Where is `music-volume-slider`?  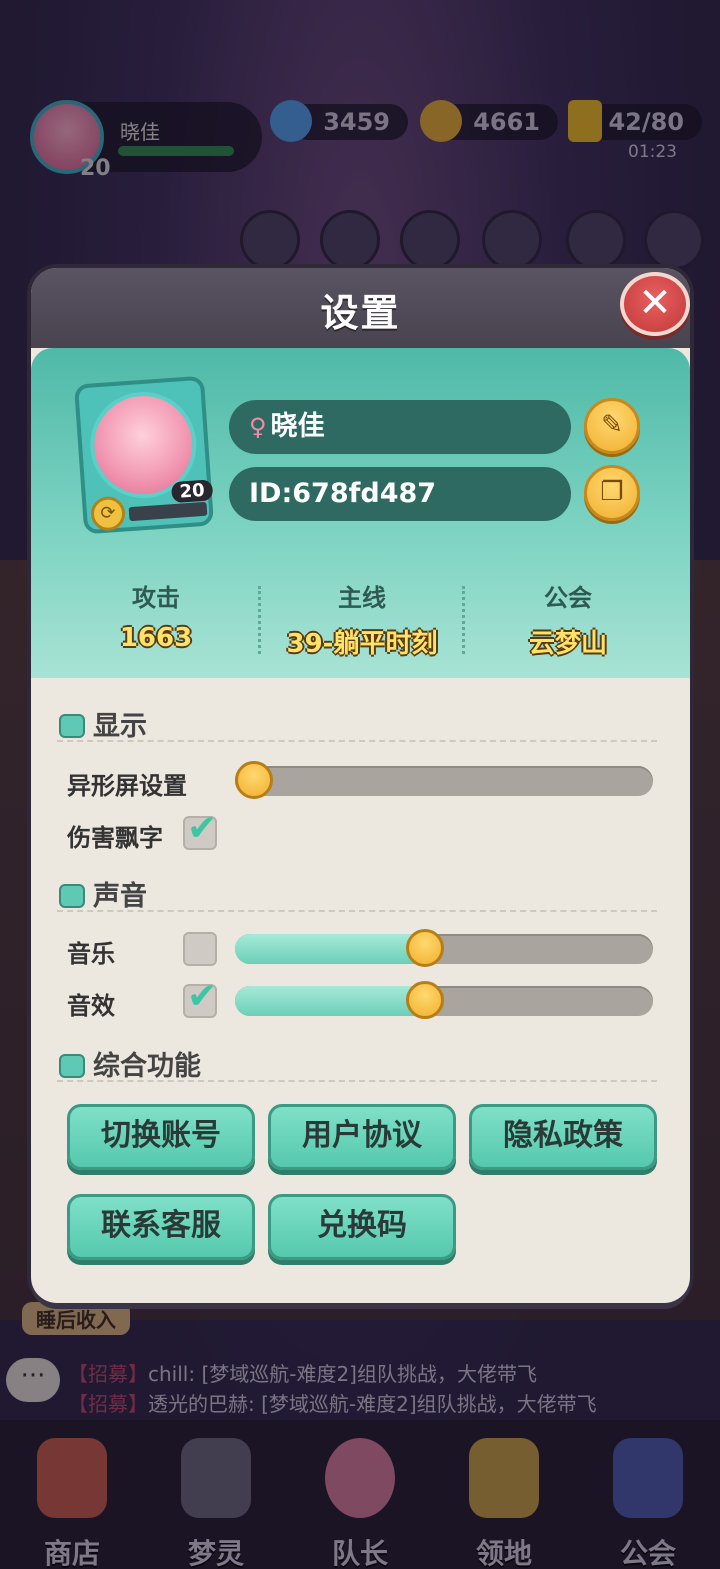
music-volume-slider is located at coordinates (444, 948).